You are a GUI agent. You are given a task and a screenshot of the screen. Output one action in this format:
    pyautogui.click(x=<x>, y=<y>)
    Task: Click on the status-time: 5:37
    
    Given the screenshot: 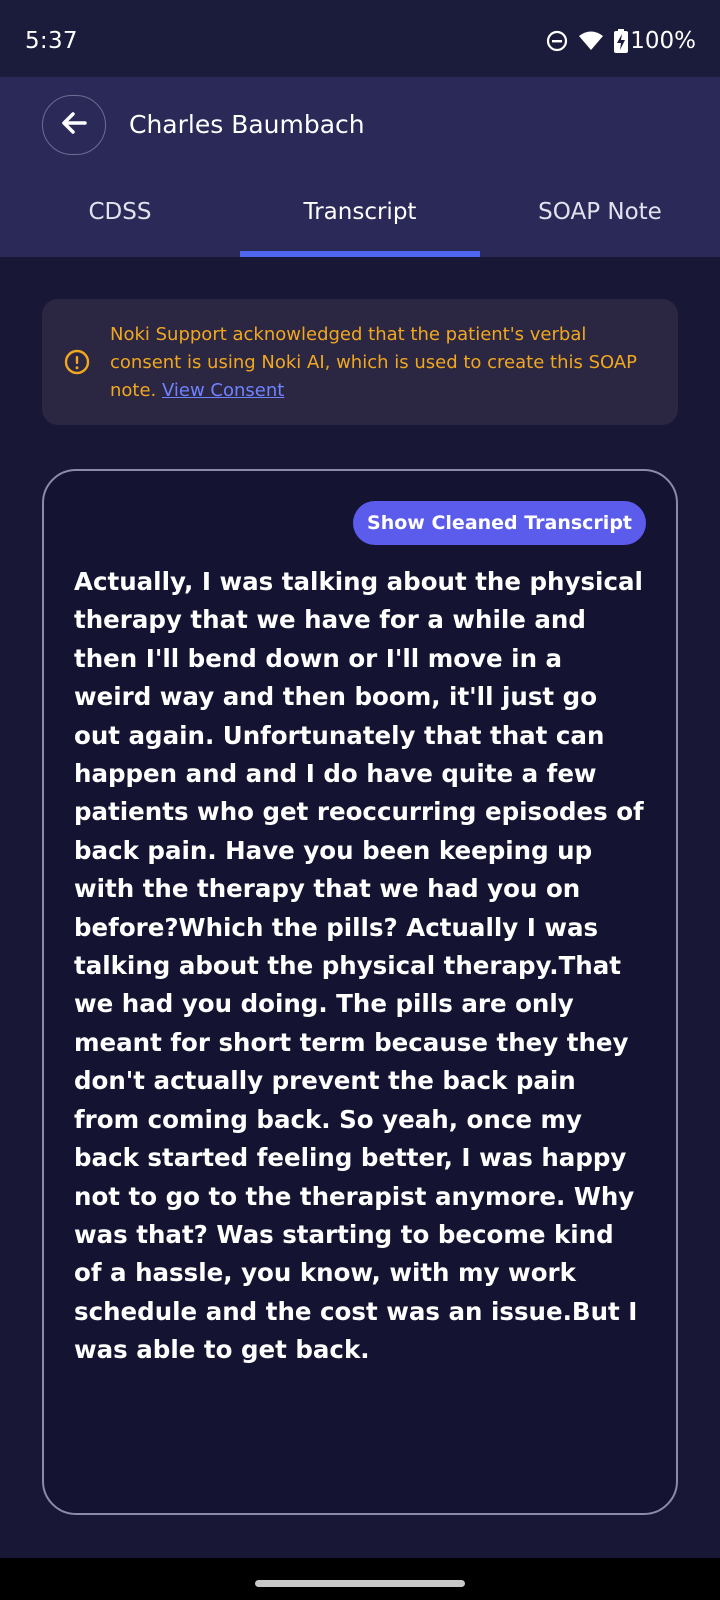 What is the action you would take?
    pyautogui.click(x=51, y=41)
    